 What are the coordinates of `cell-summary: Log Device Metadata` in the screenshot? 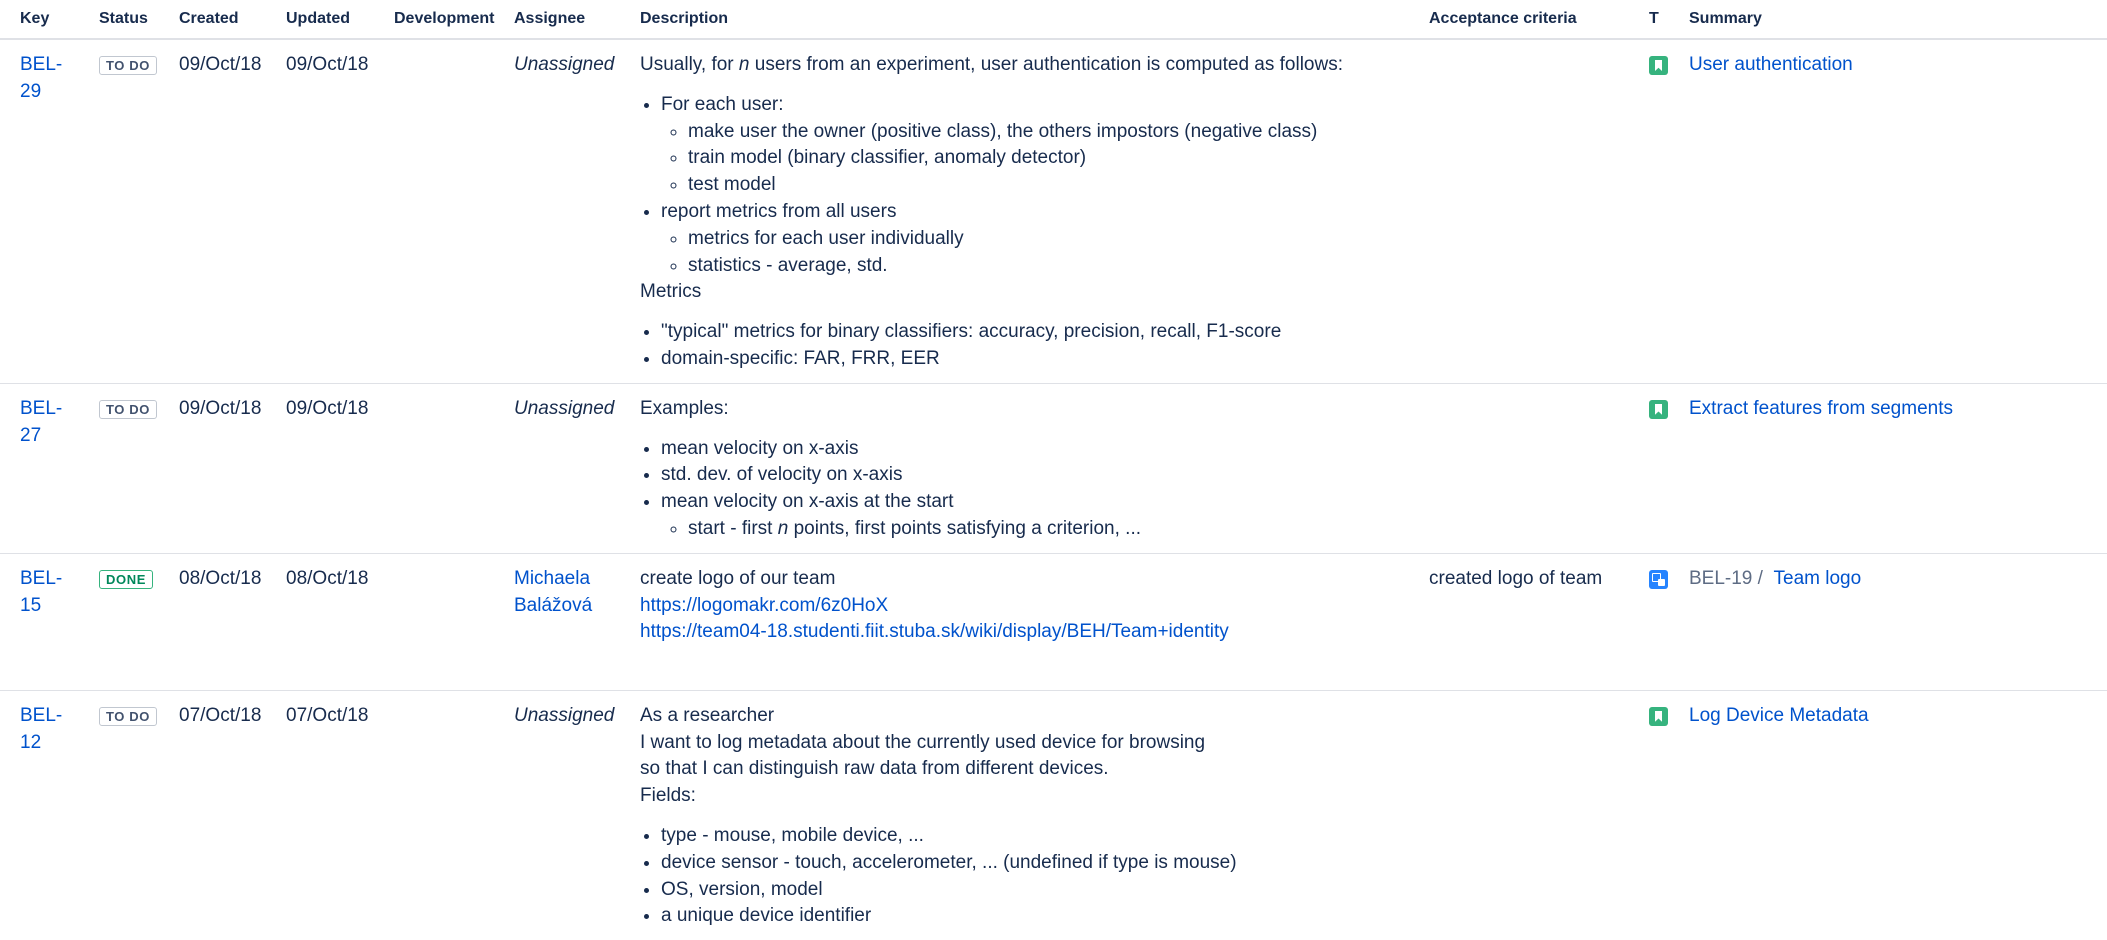 It's located at (1888, 815).